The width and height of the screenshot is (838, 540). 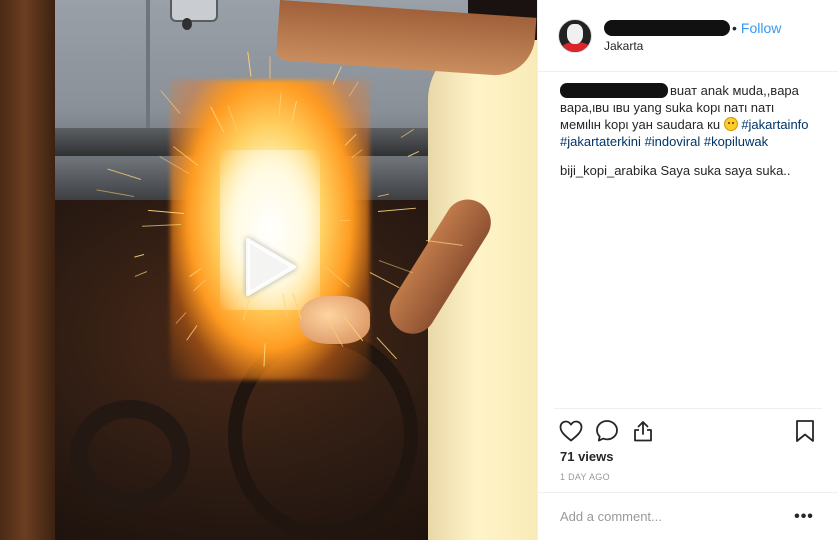 What do you see at coordinates (614, 90) in the screenshot?
I see `caption-username-redacted` at bounding box center [614, 90].